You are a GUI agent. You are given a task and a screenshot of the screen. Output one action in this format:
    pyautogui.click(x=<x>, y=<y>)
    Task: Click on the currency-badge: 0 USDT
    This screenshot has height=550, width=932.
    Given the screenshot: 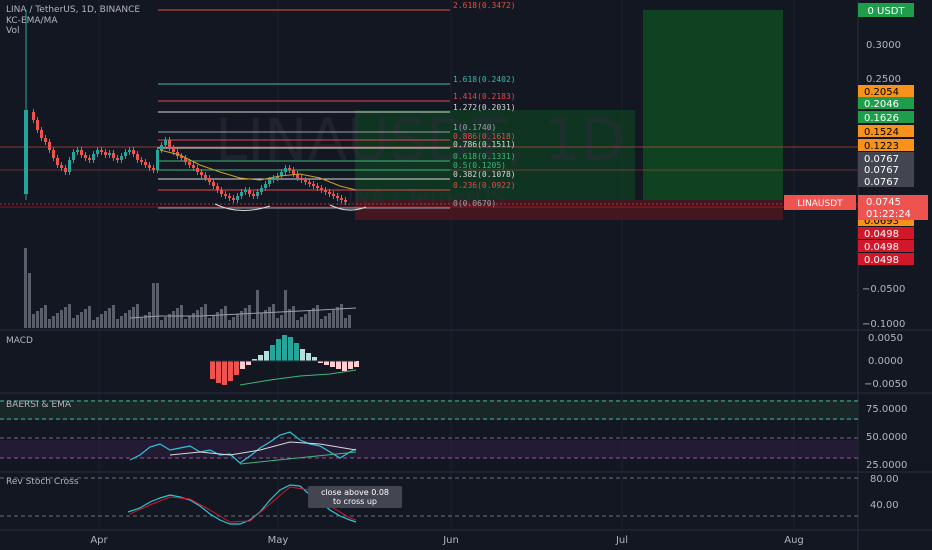 What is the action you would take?
    pyautogui.click(x=886, y=10)
    